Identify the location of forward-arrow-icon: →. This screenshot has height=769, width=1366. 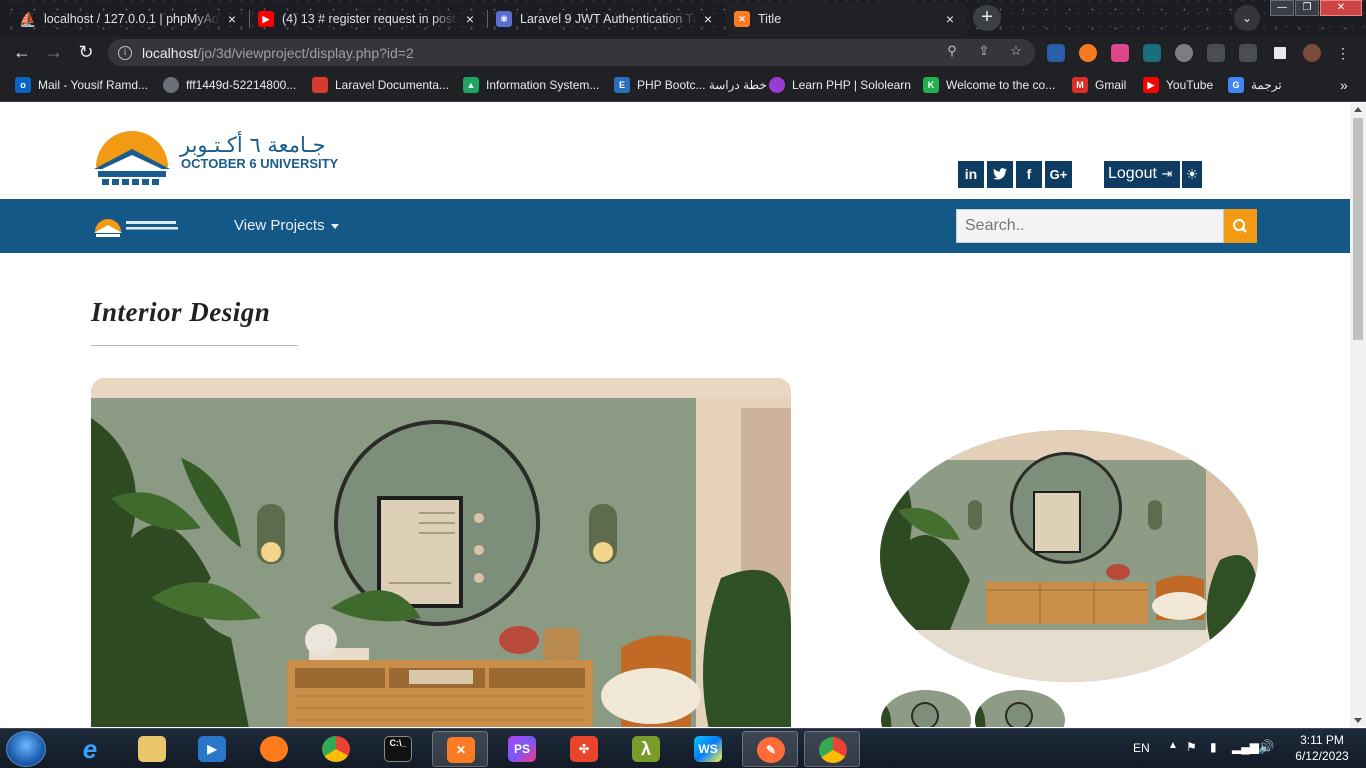
(54, 52).